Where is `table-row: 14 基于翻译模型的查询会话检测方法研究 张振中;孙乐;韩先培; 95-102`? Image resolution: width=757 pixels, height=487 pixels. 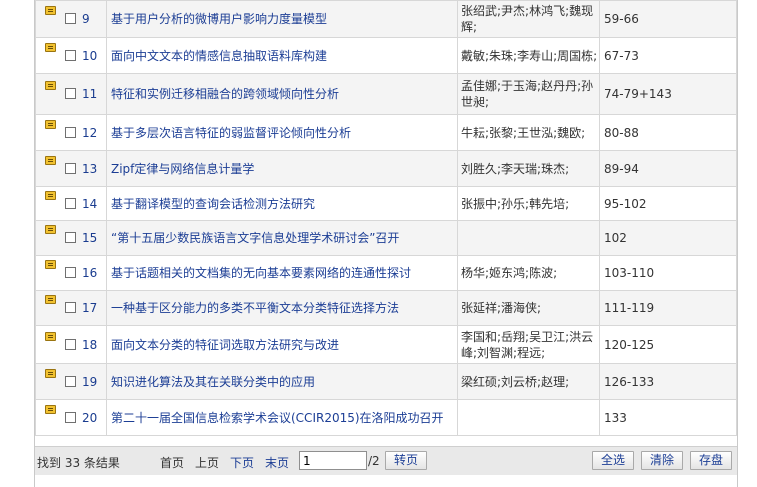
table-row: 14 基于翻译模型的查询会话检测方法研究 张振中;孙乐;韩先培; 95-102 is located at coordinates (386, 203).